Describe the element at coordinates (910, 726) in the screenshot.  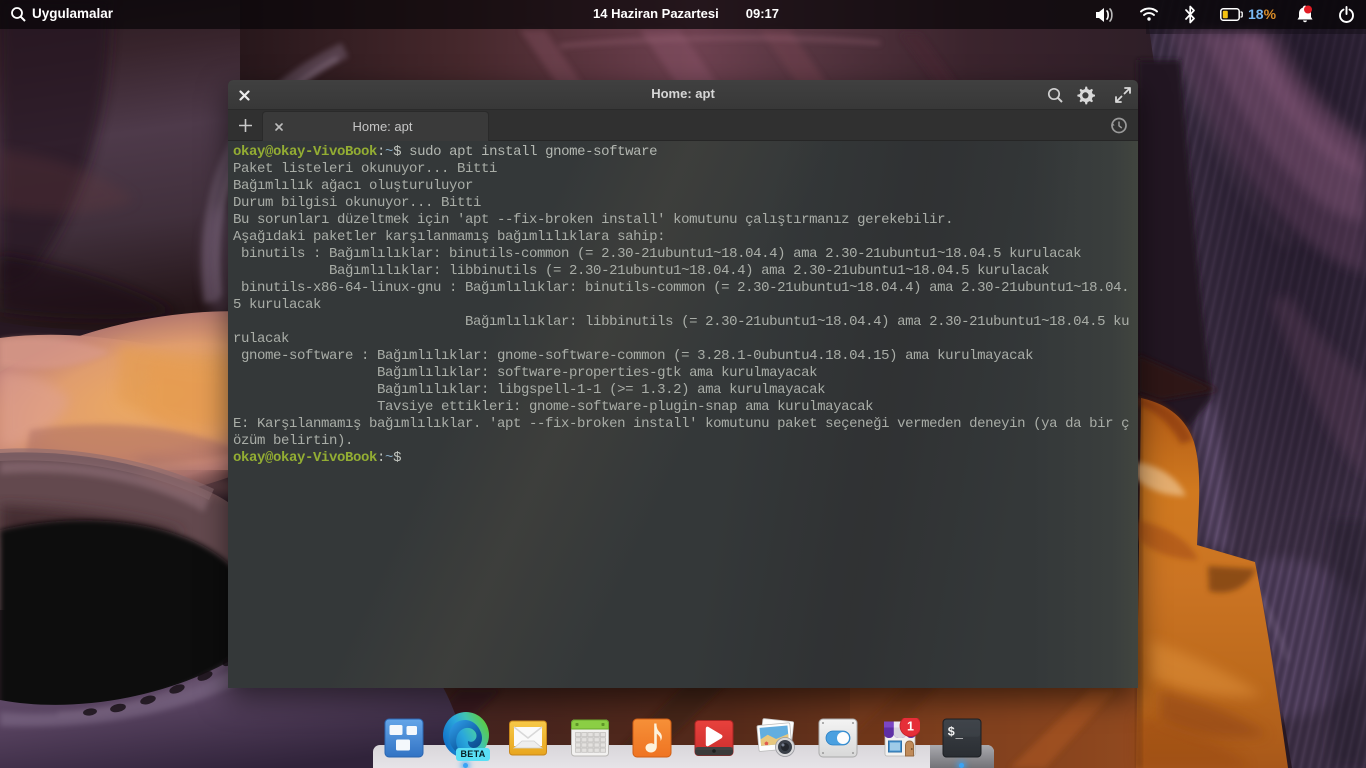
I see `svg-text: 1` at that location.